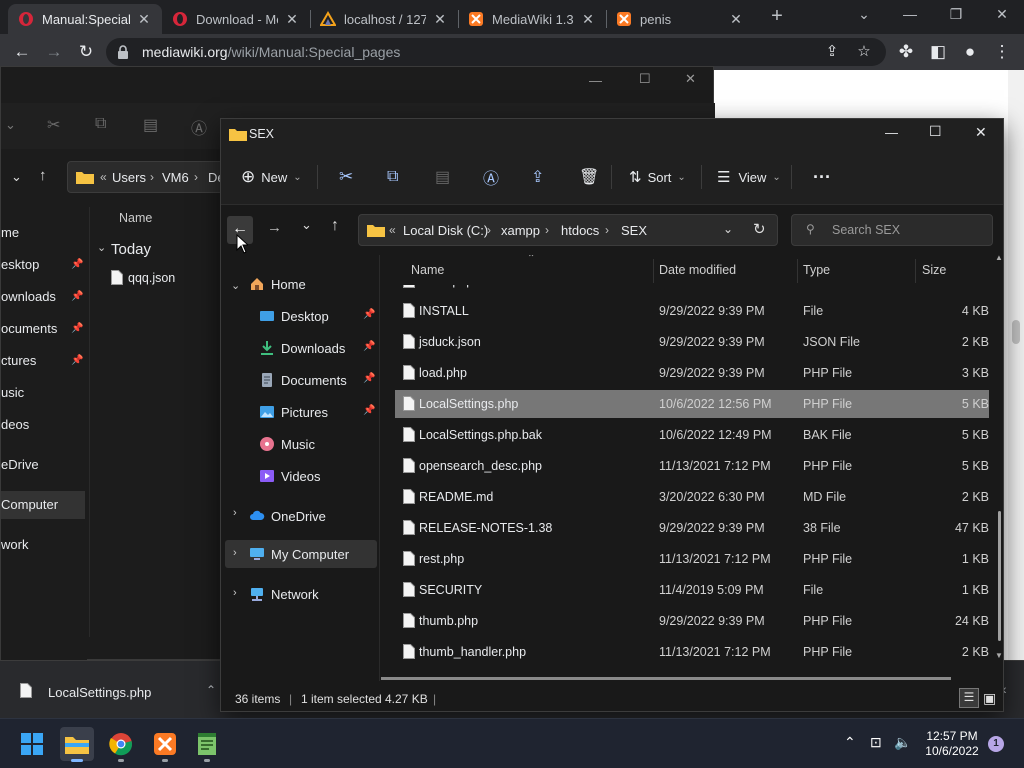  Describe the element at coordinates (445, 230) in the screenshot. I see `breadcrumb-item: Local Disk (C:)` at that location.